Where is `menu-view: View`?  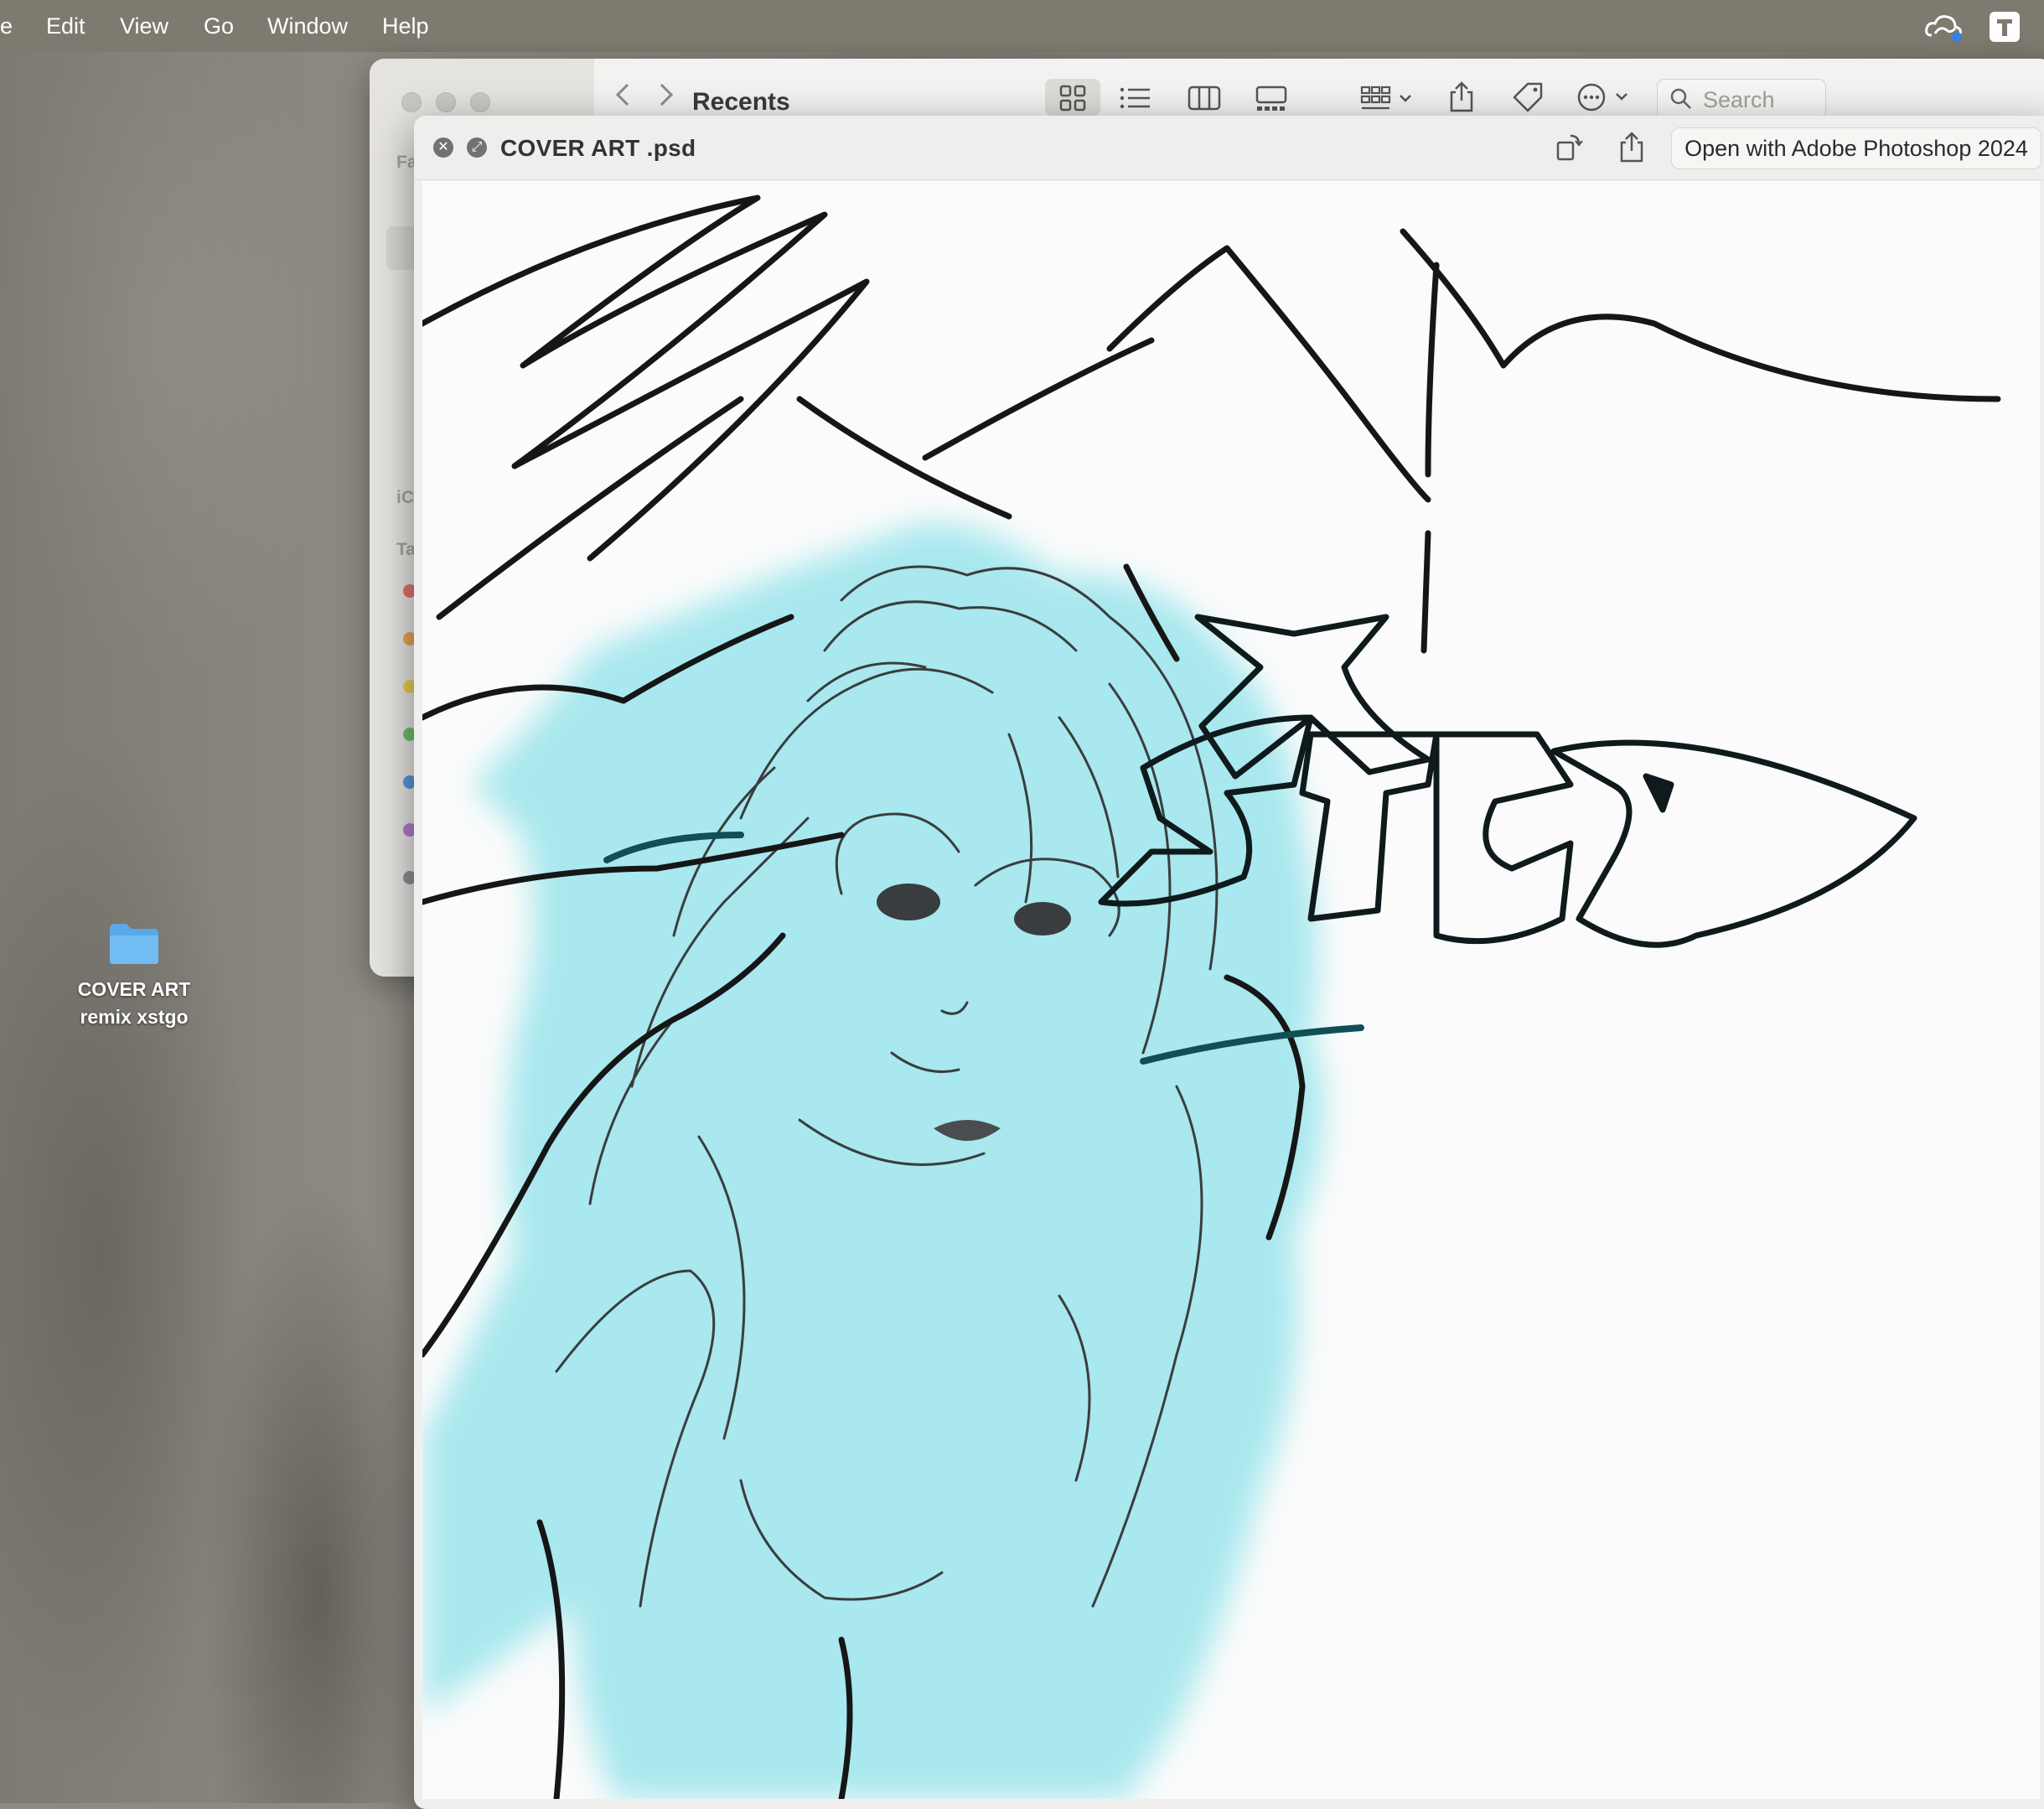 menu-view: View is located at coordinates (144, 26).